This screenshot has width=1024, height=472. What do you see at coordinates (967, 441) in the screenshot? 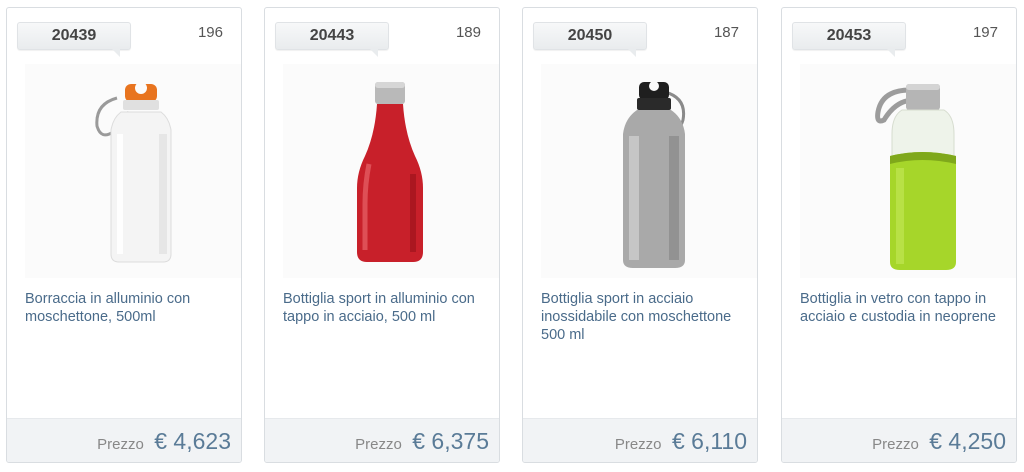
I see `price-value: € 4,250` at bounding box center [967, 441].